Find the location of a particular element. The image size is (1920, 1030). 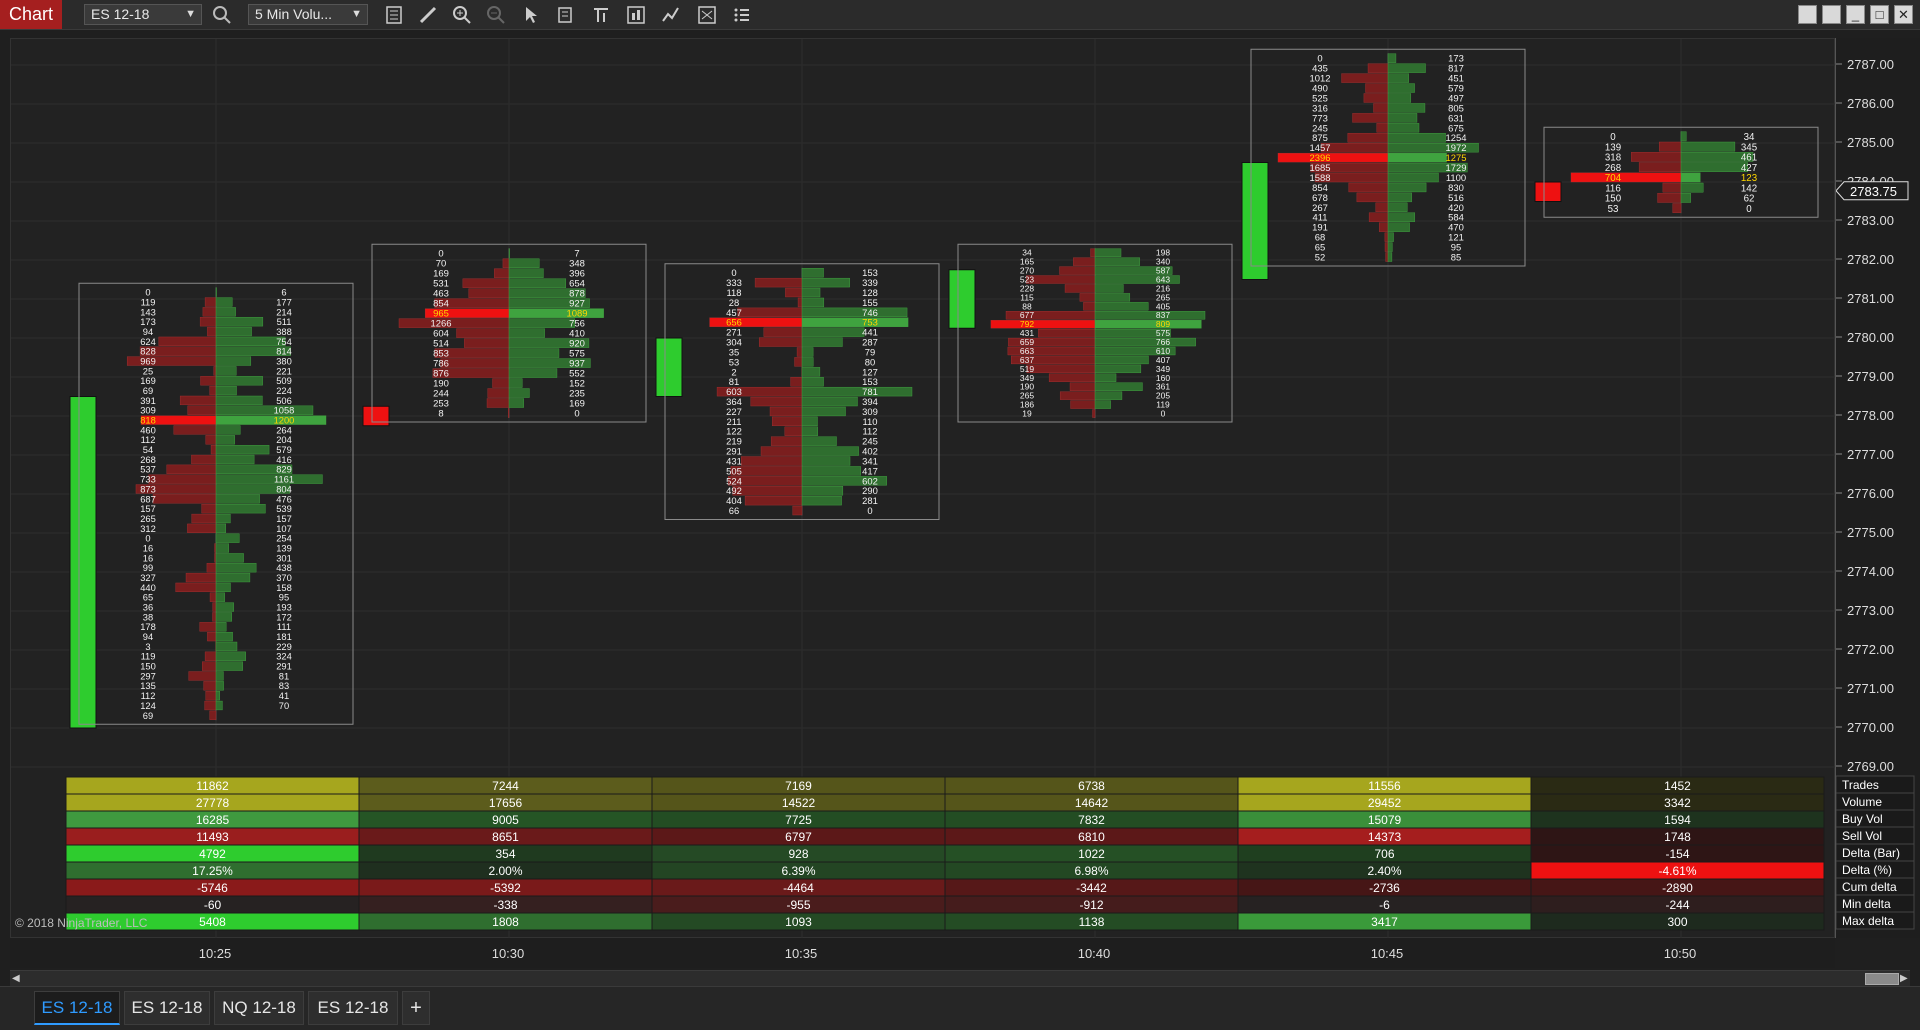

buy-volume-label: 814 is located at coordinates (284, 352).